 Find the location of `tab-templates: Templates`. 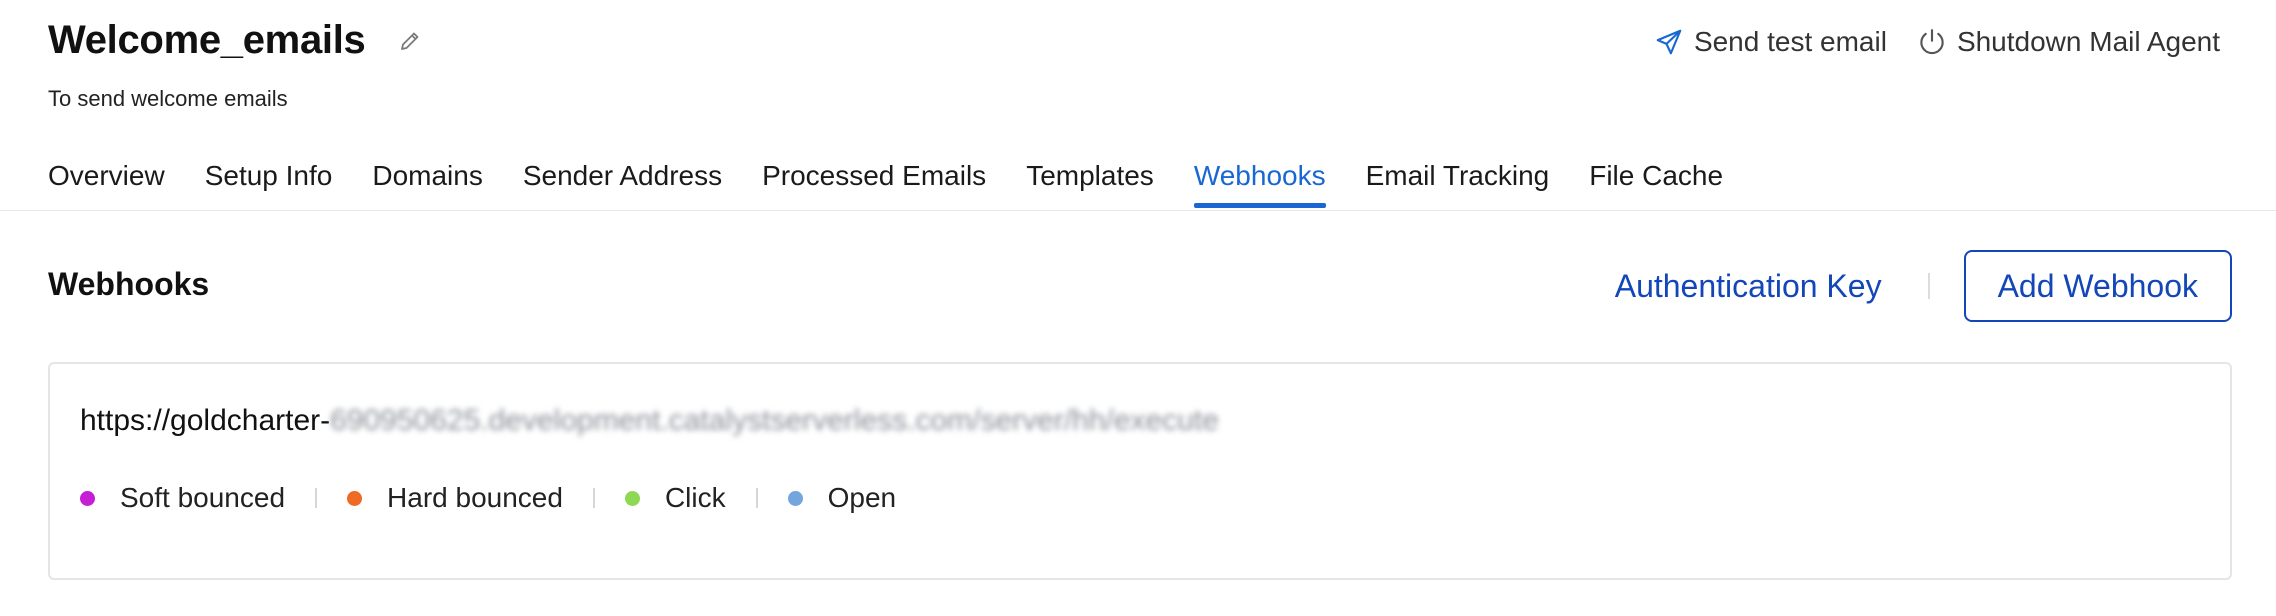

tab-templates: Templates is located at coordinates (1090, 183).